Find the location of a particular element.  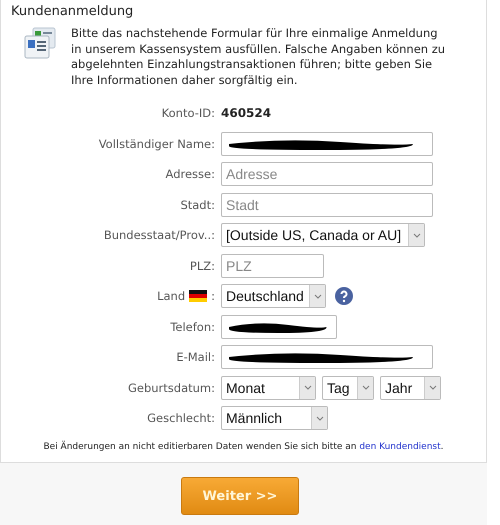

flag-icon is located at coordinates (198, 296).